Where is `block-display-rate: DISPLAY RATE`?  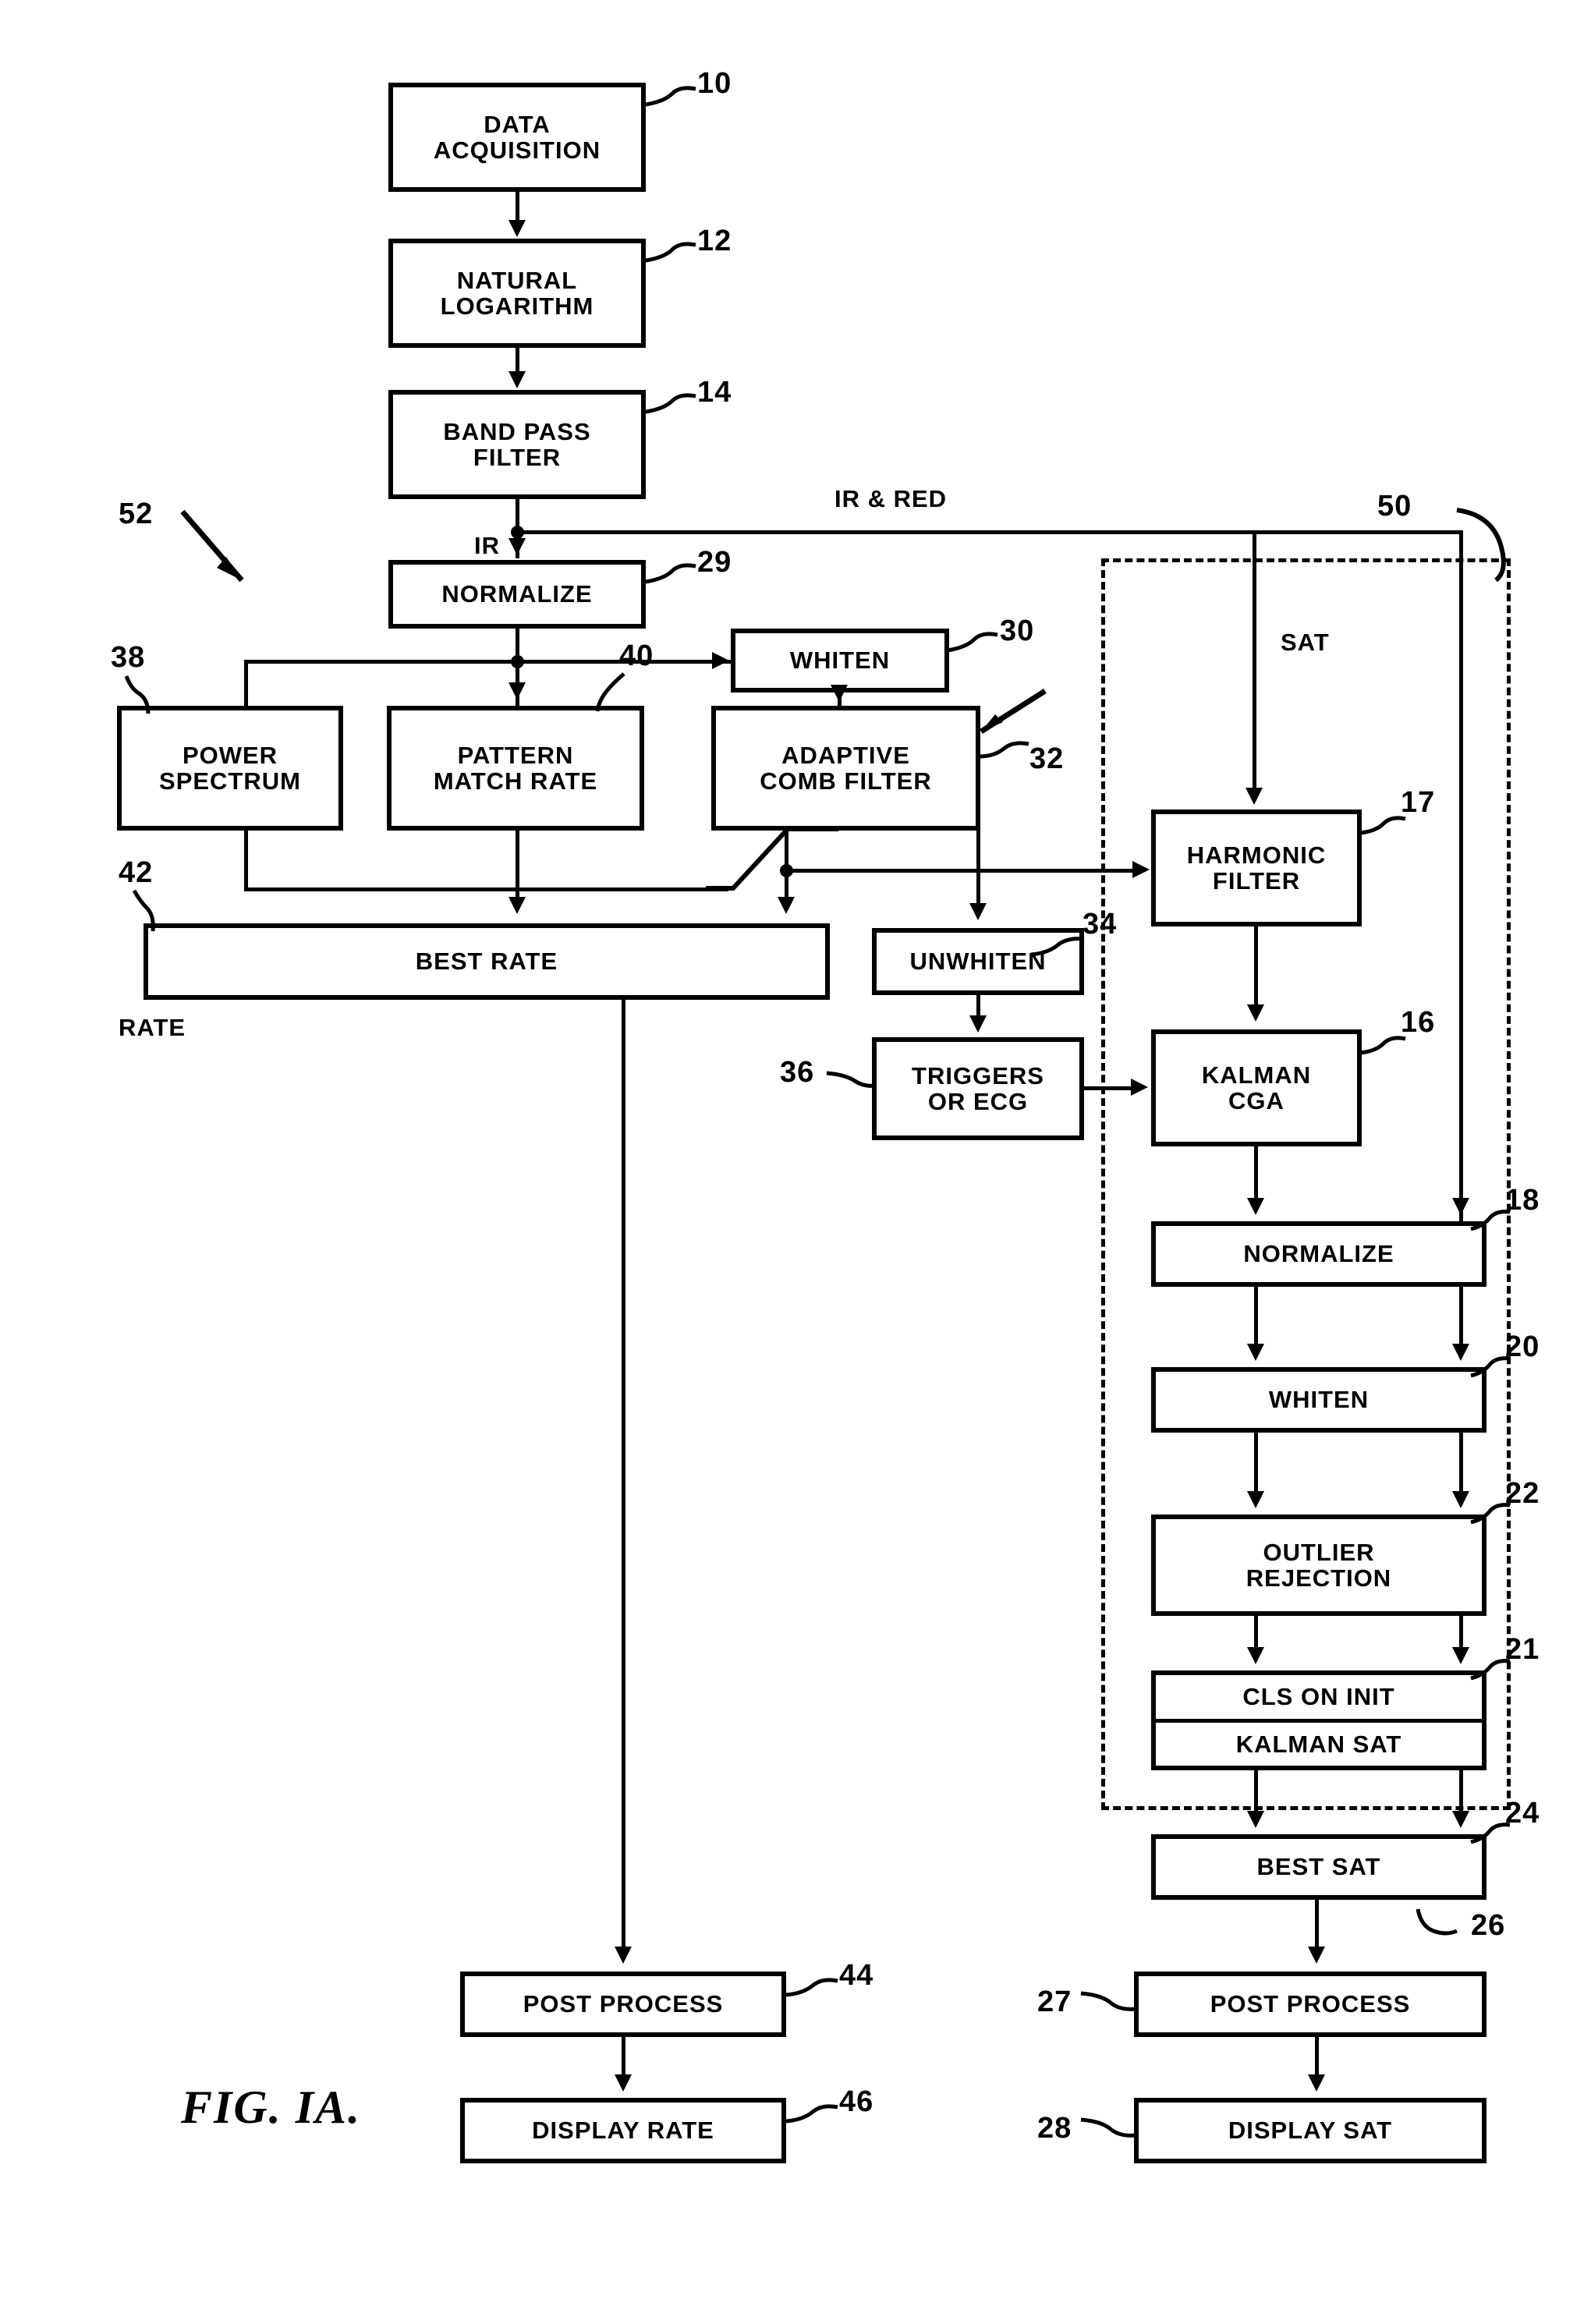 block-display-rate: DISPLAY RATE is located at coordinates (623, 2130).